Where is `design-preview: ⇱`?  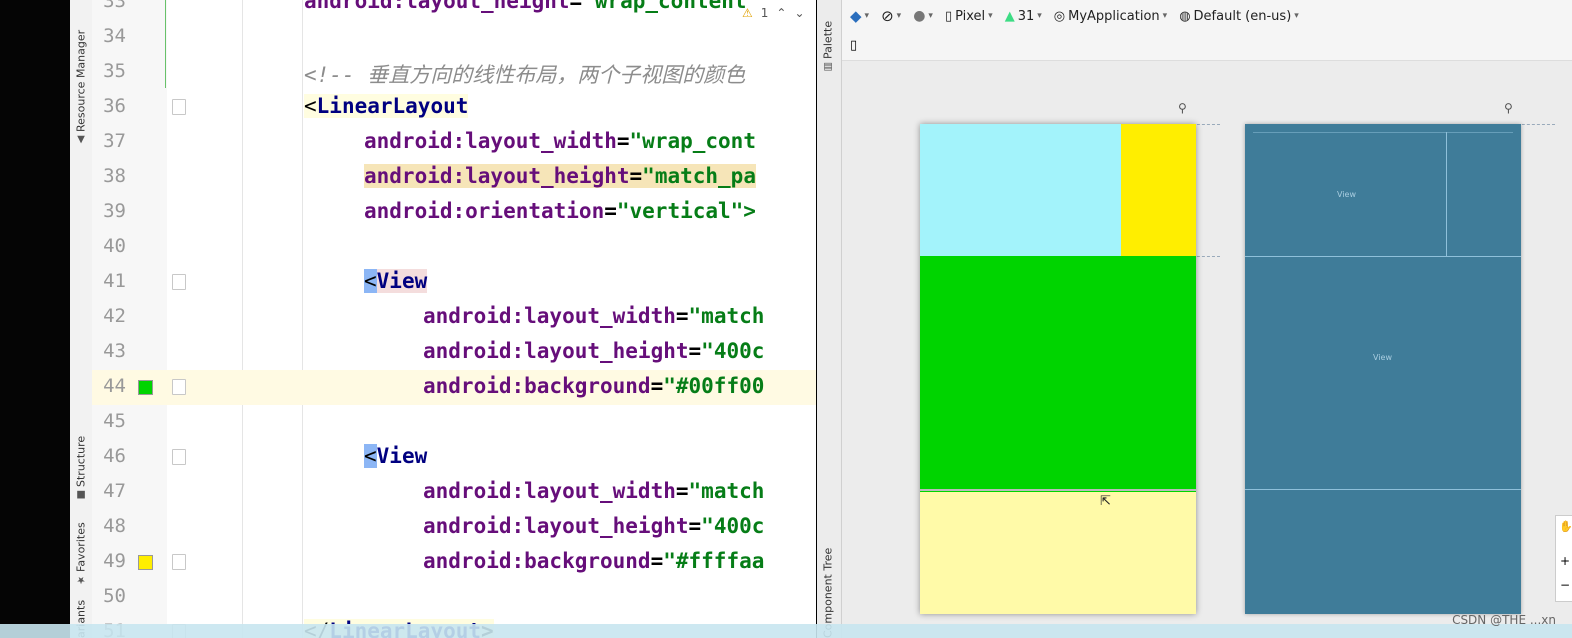
design-preview: ⇱ is located at coordinates (1058, 369).